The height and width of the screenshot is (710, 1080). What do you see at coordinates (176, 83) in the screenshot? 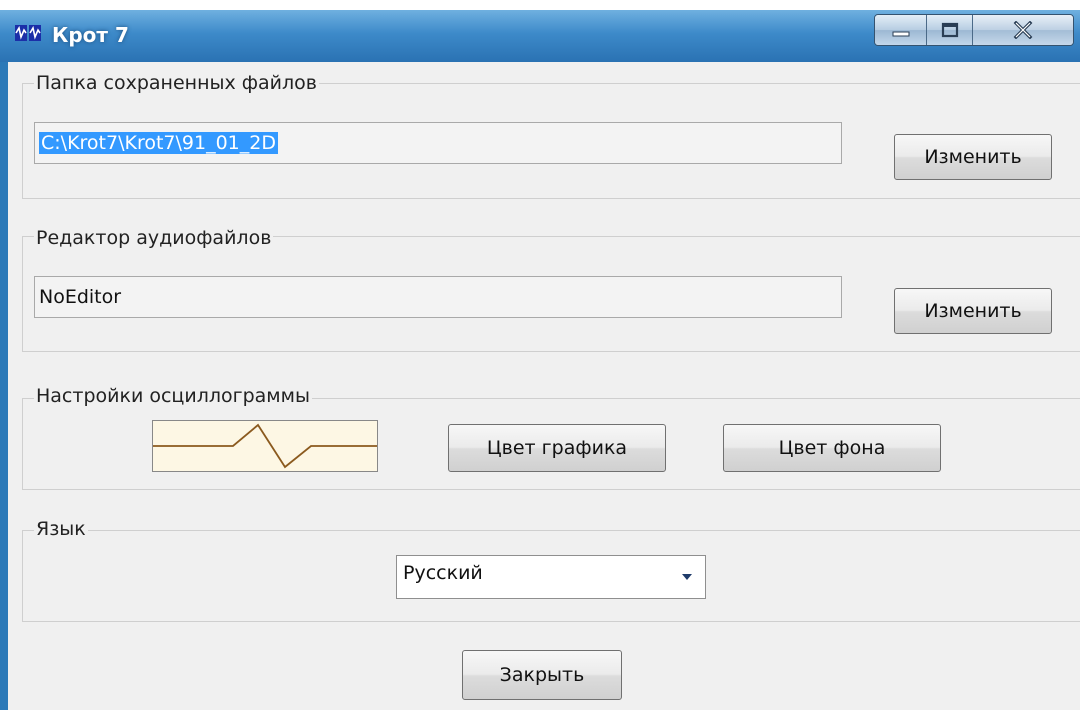
I see `save-folder-label: Папка сохраненных файлов` at bounding box center [176, 83].